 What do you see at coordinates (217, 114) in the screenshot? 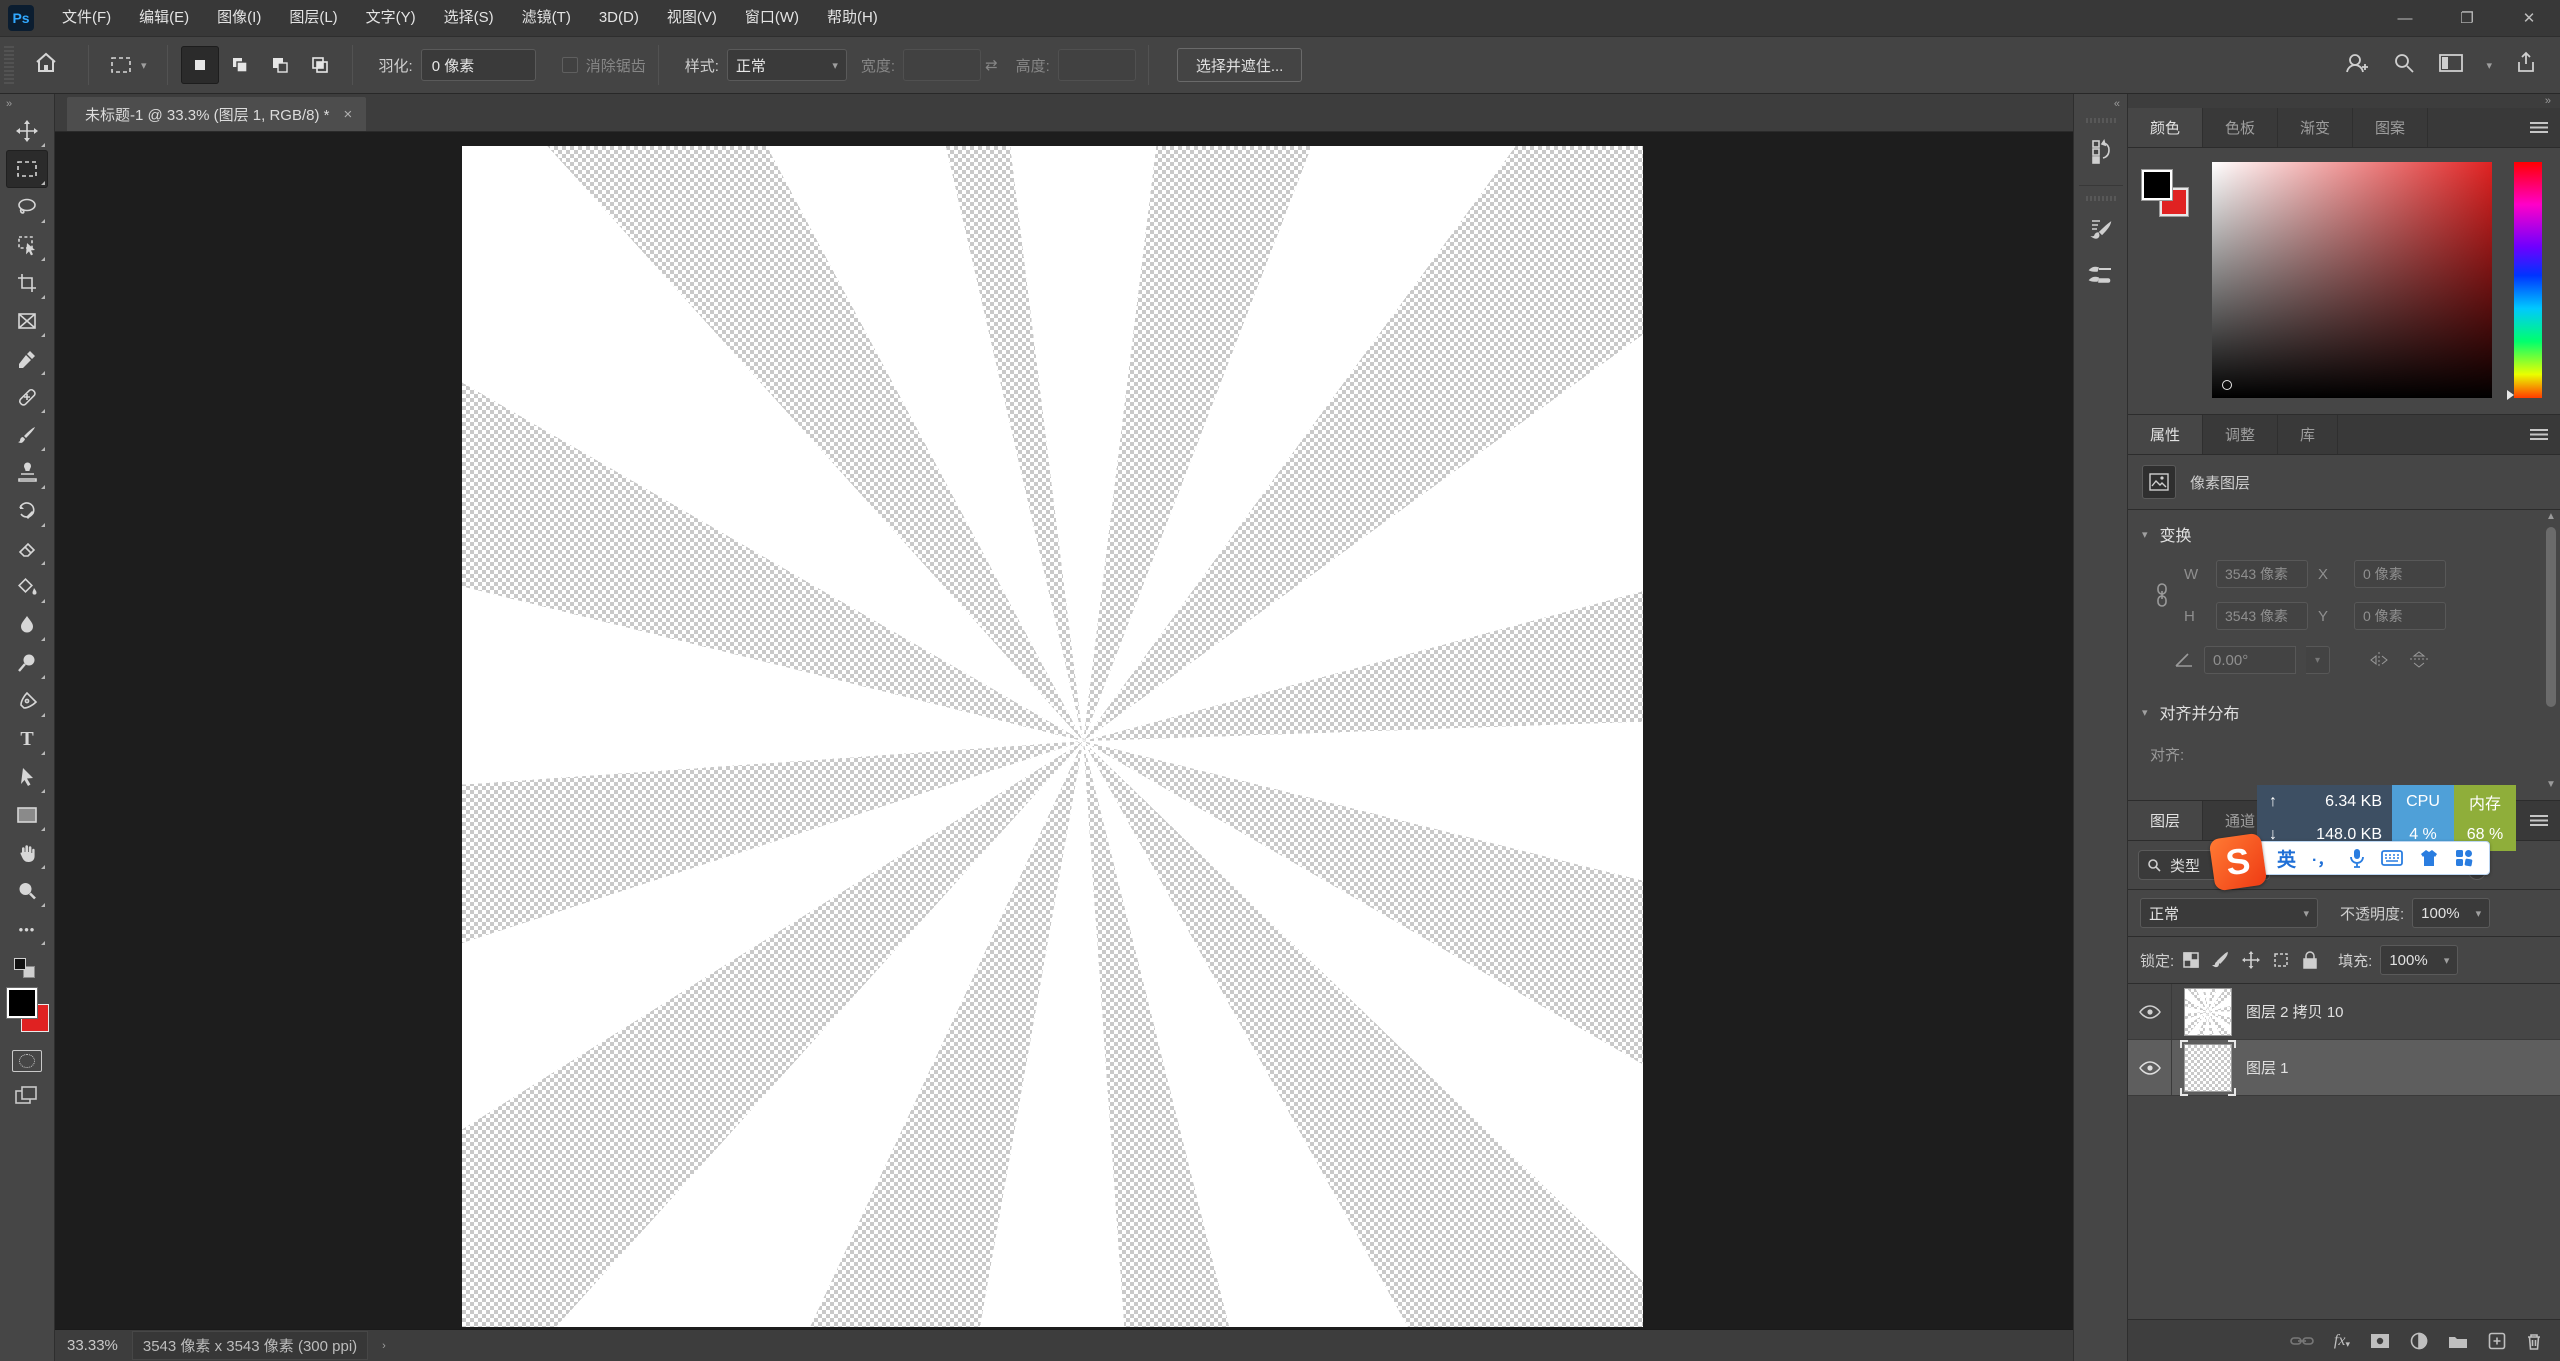
I see `document-tab: 未标题-1 @ 33.3% (图层 1, RGB/8) * ×` at bounding box center [217, 114].